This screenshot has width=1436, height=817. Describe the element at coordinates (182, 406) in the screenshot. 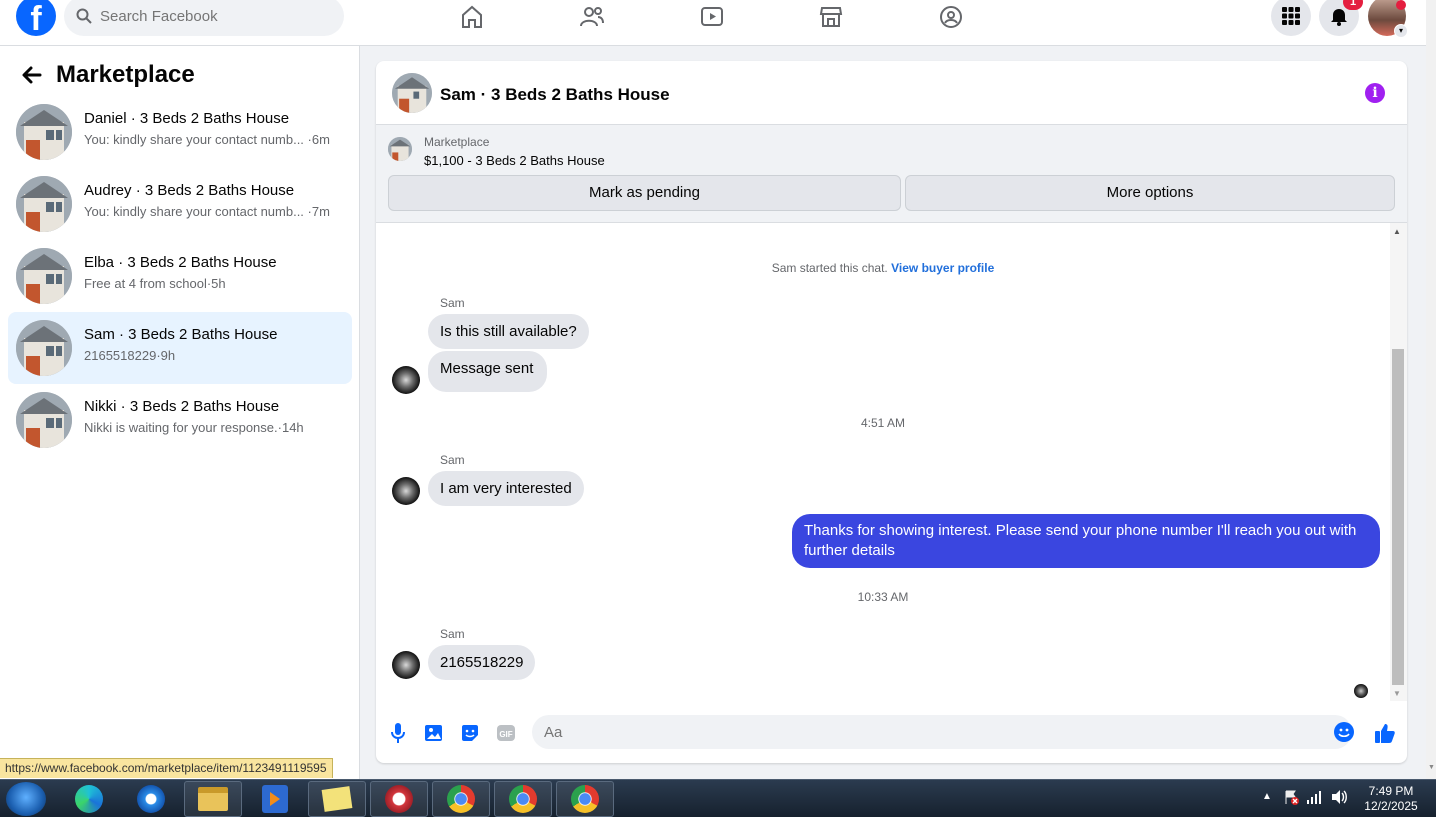

I see `conversation-title: Nikki · 3 Beds 2 Baths House` at that location.